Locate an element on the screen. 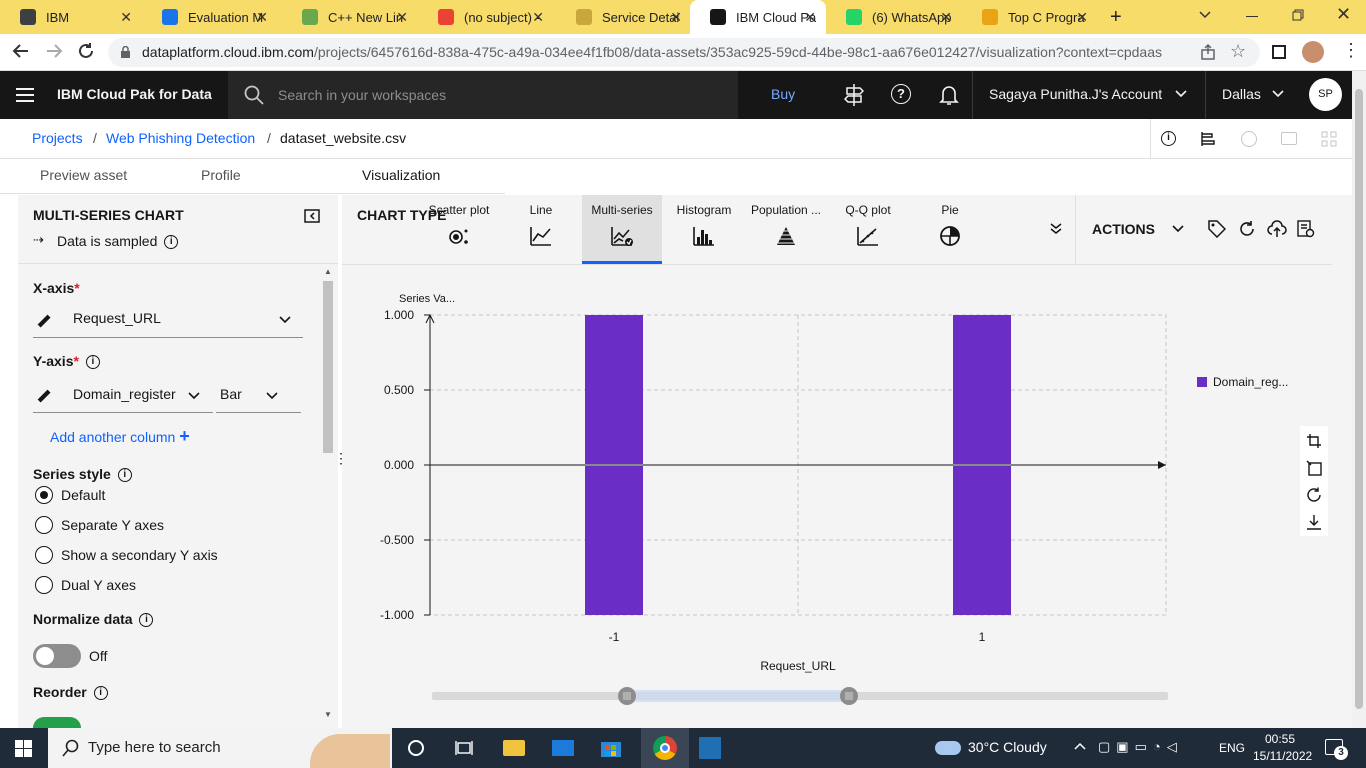  browser-tab: (6) WhatsApp ✕ is located at coordinates (894, 17).